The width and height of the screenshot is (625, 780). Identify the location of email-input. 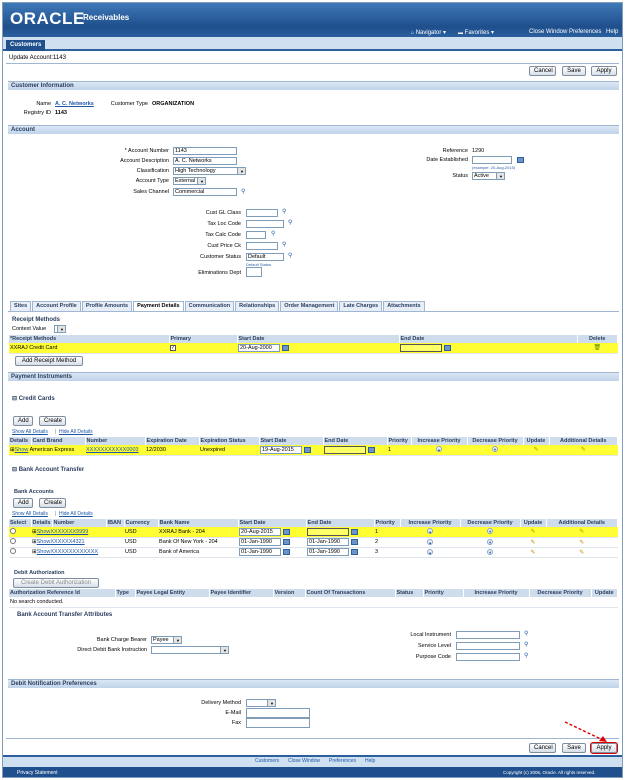
(278, 713).